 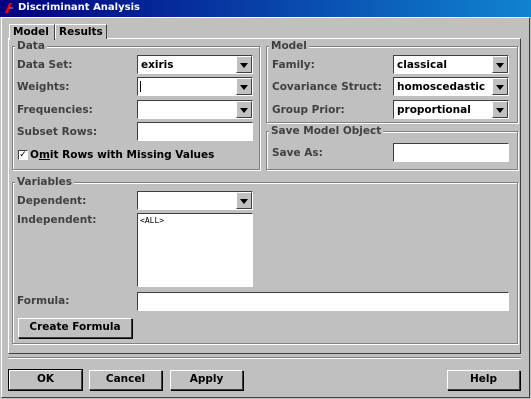 I want to click on omit-rows-checkbox: ✓, so click(x=23, y=155).